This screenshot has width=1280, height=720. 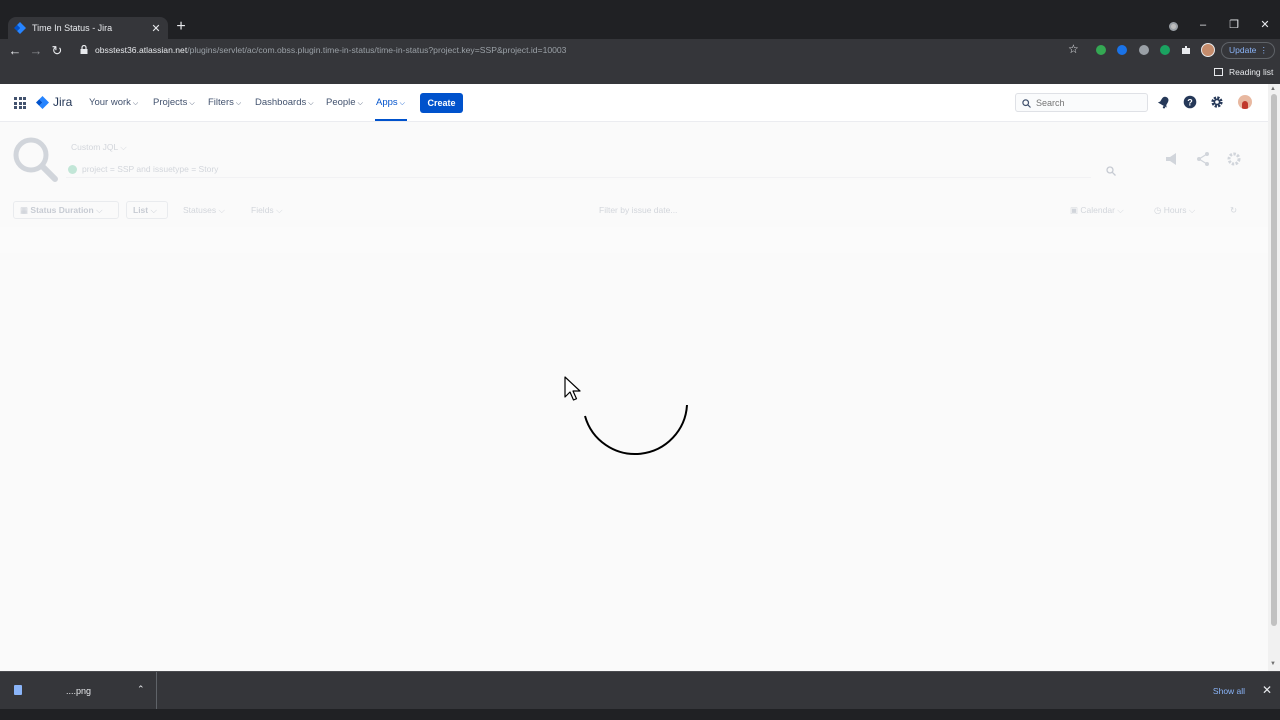 I want to click on nav-apps: Apps ⌵, so click(x=390, y=102).